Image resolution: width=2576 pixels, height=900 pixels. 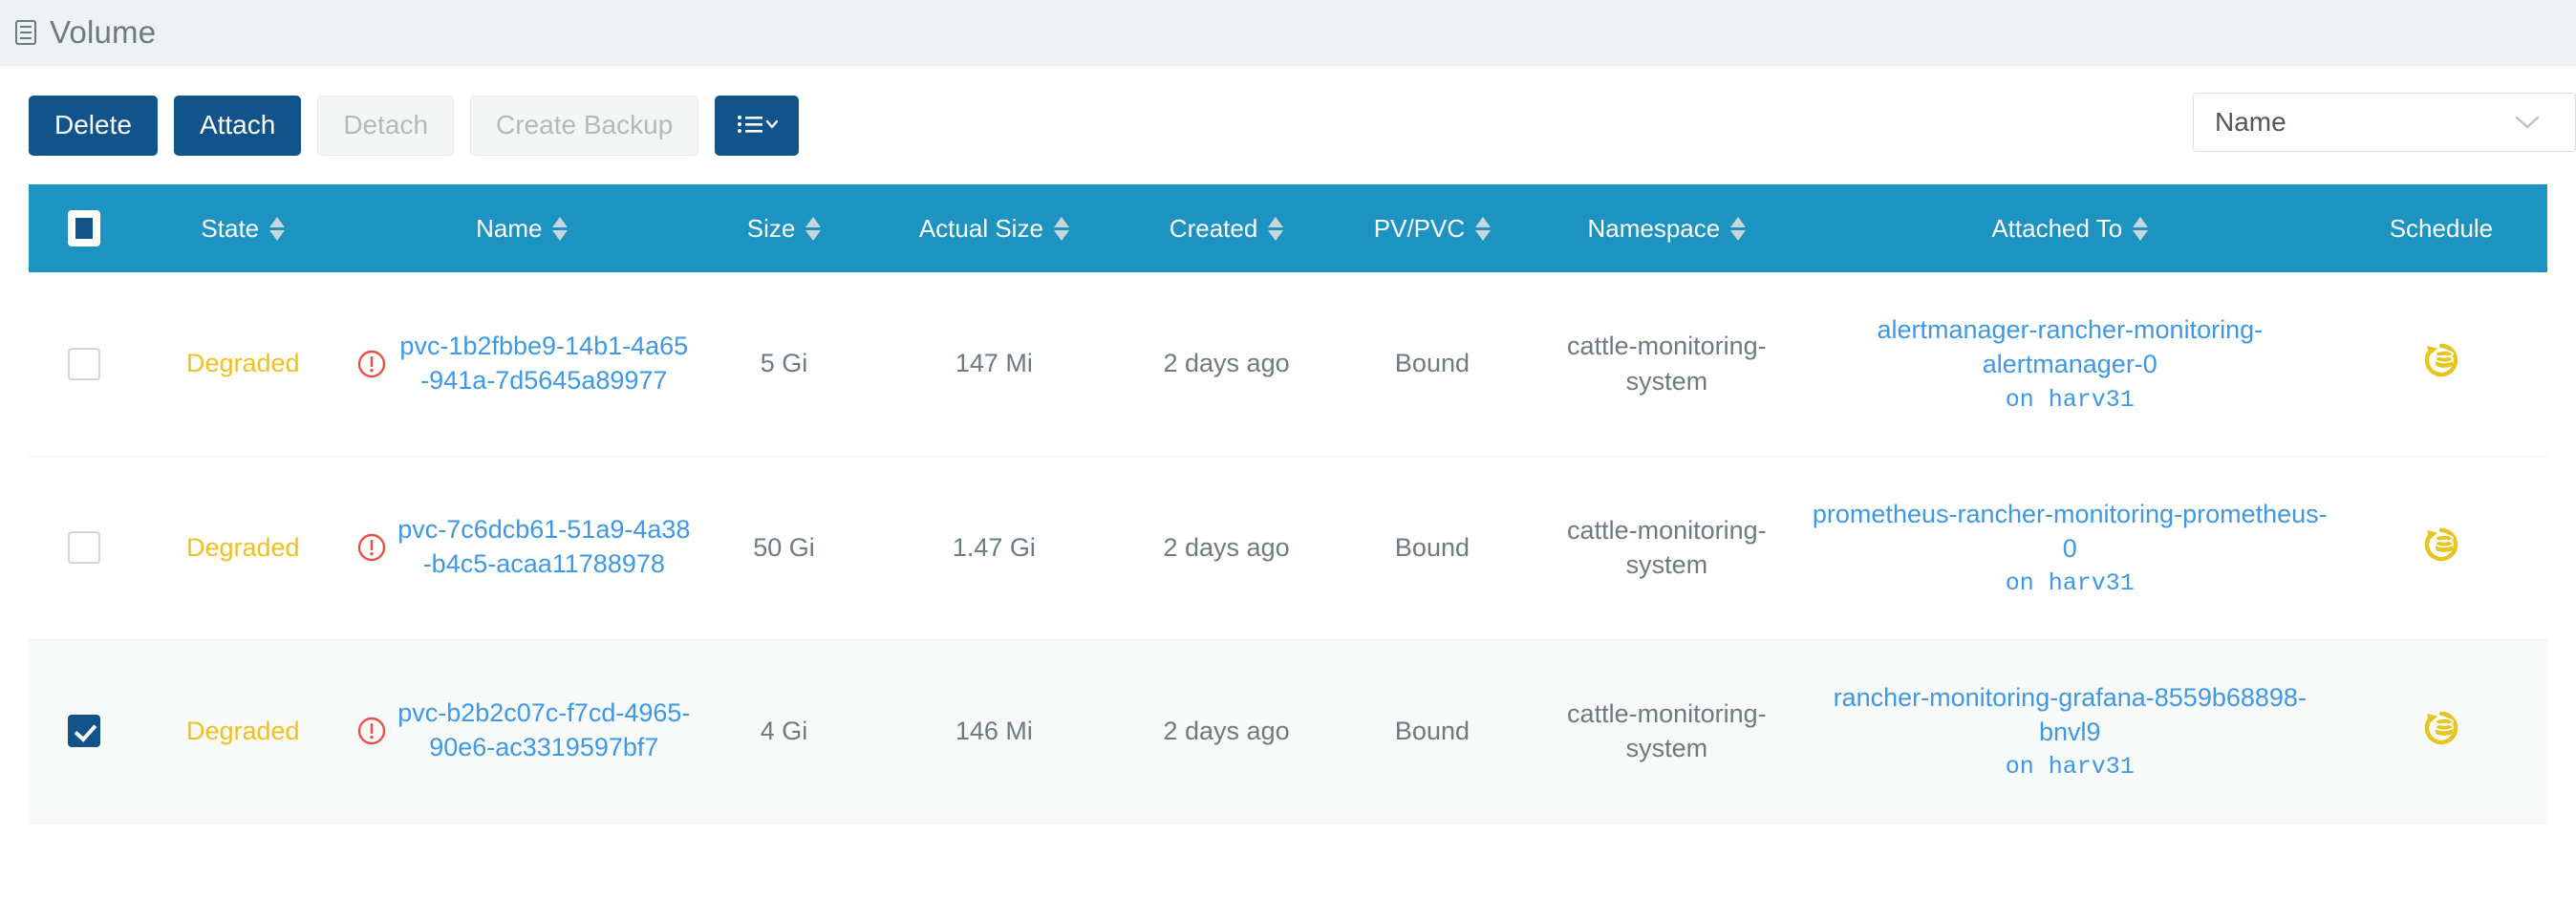 What do you see at coordinates (980, 228) in the screenshot?
I see `th-actual-size-label: Actual Size` at bounding box center [980, 228].